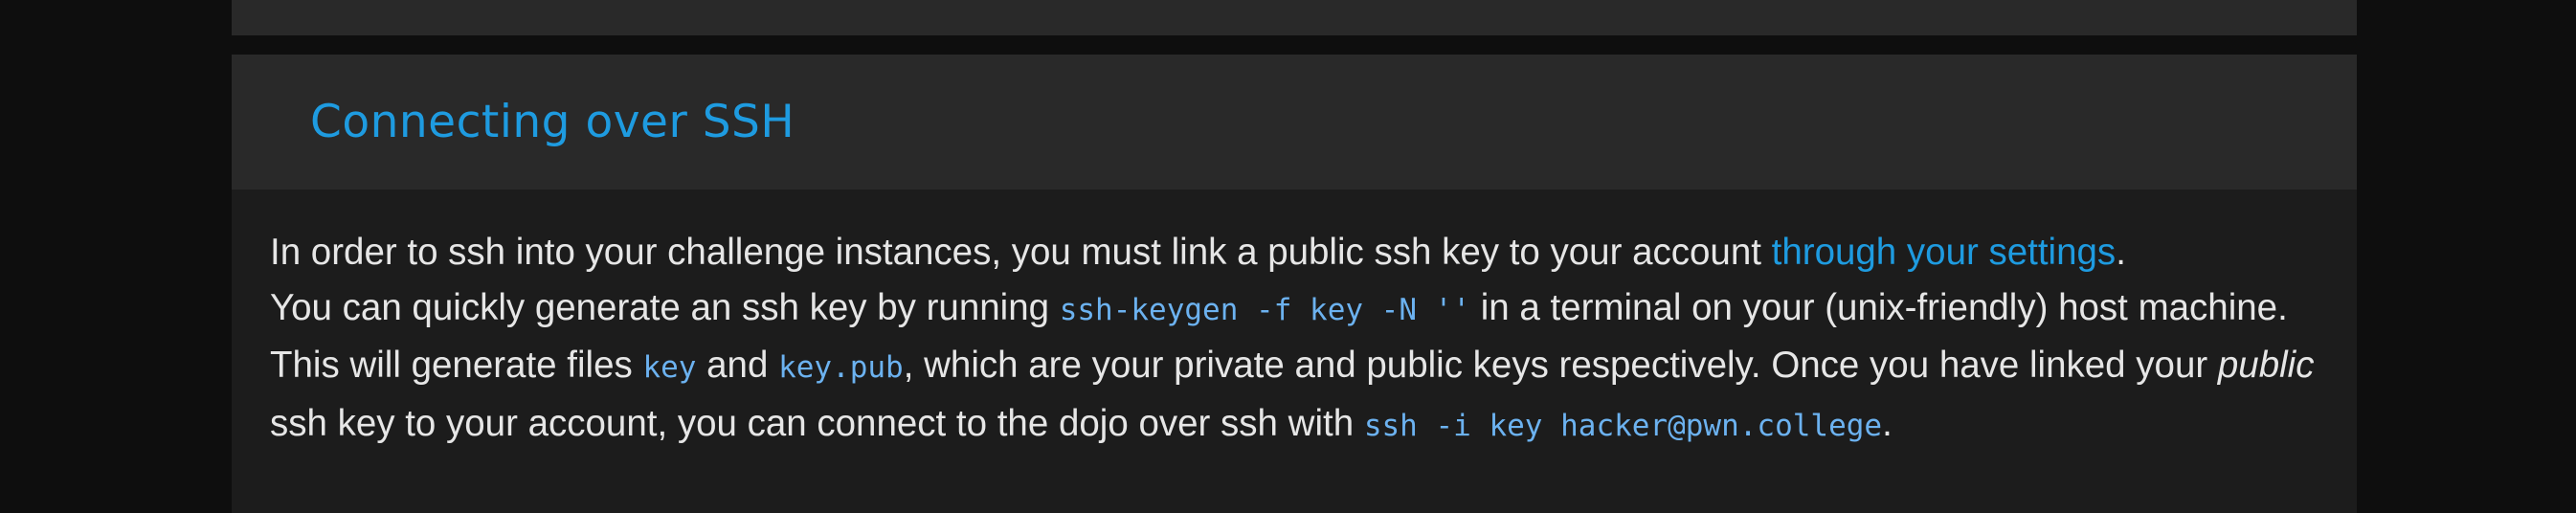 Image resolution: width=2576 pixels, height=513 pixels. What do you see at coordinates (1264, 309) in the screenshot?
I see `ssh-keygen-command: ssh-keygen -f key -N ''` at bounding box center [1264, 309].